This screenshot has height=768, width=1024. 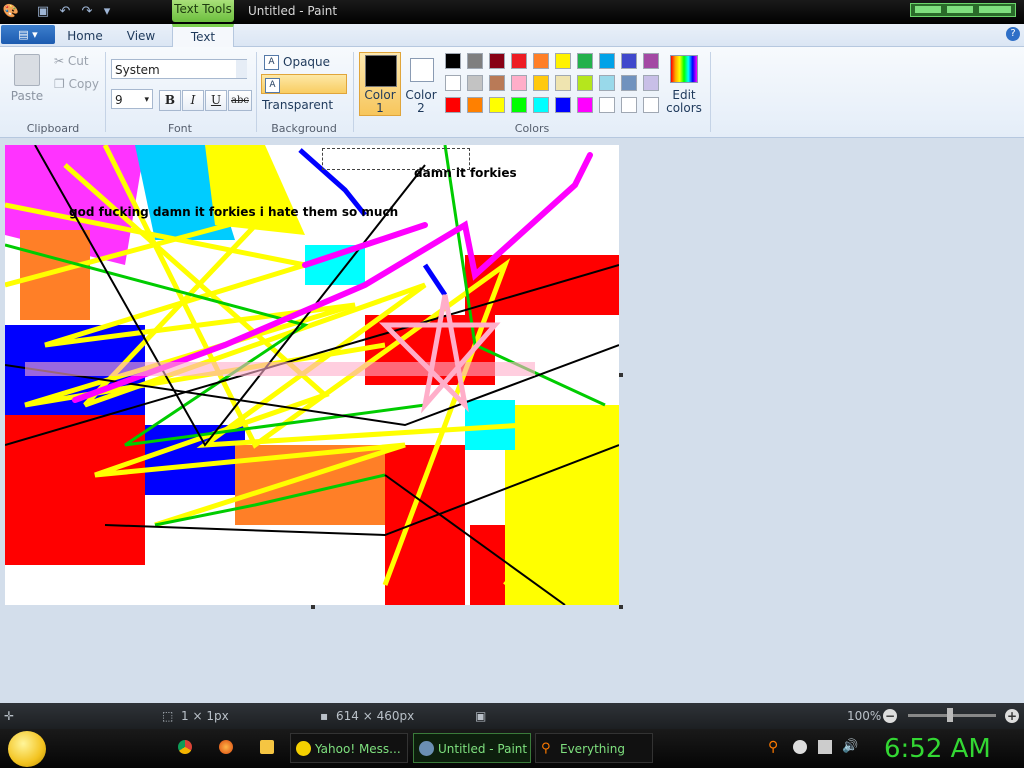 What do you see at coordinates (380, 101) in the screenshot?
I see `color1-label: Color 1` at bounding box center [380, 101].